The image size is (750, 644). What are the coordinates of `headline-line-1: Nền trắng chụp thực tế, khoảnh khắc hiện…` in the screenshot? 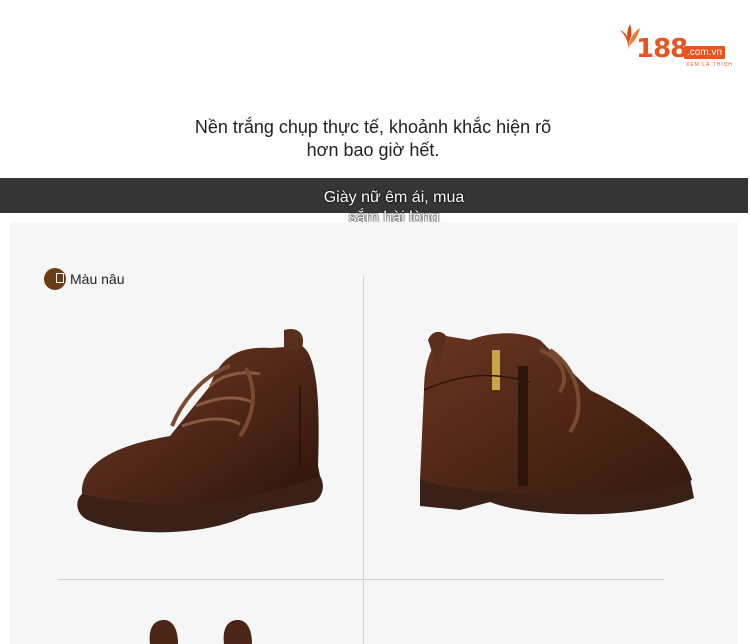 It's located at (373, 127).